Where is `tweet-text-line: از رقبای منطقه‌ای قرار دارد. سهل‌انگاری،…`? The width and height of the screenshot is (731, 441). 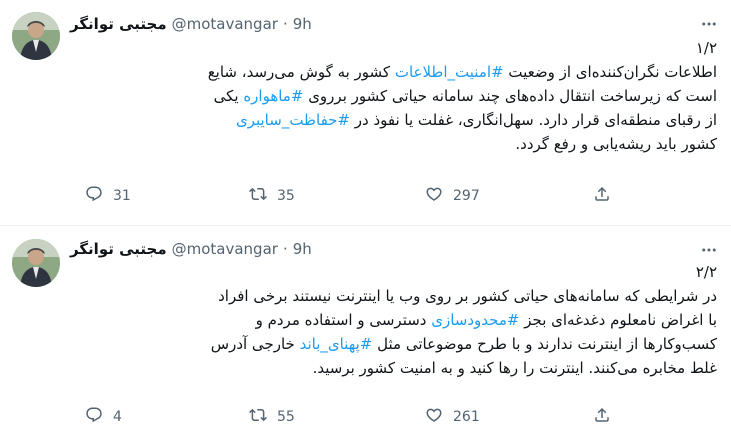 tweet-text-line: از رقبای منطقه‌ای قرار دارد. سهل‌انگاری،… is located at coordinates (393, 120).